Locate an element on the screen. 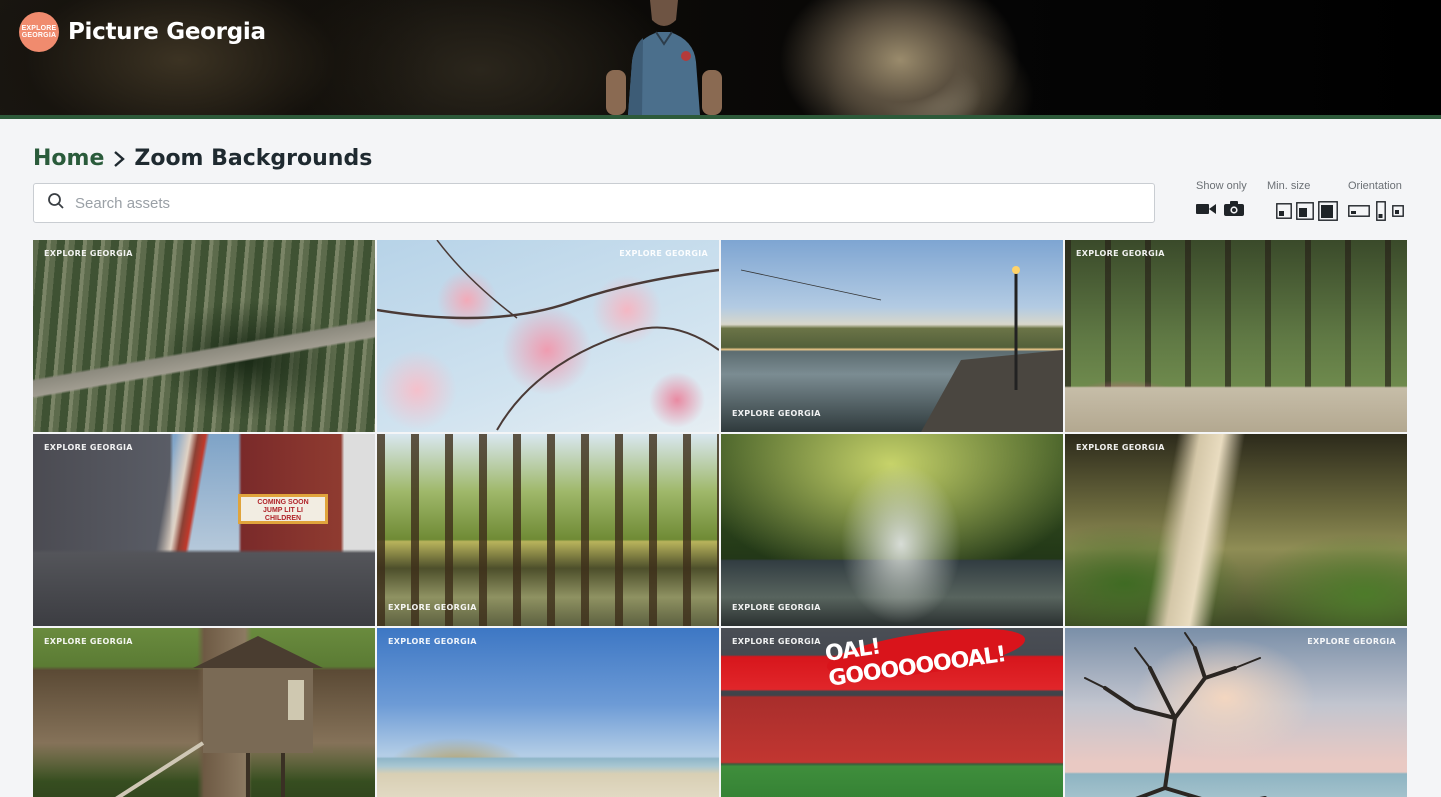 This screenshot has width=1441, height=797. asset-tile-riverfront-zipline: EXPLORE GEORGIA is located at coordinates (892, 336).